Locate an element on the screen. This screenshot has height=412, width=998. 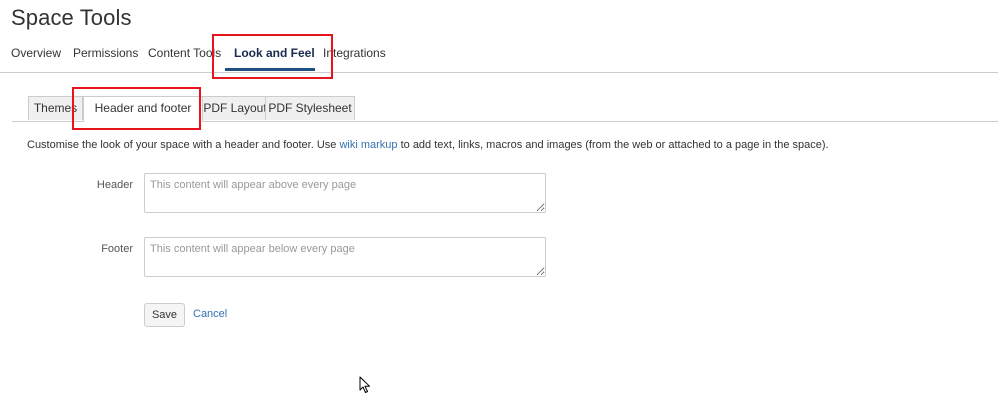
nav-tab-overview: Overview is located at coordinates (36, 53).